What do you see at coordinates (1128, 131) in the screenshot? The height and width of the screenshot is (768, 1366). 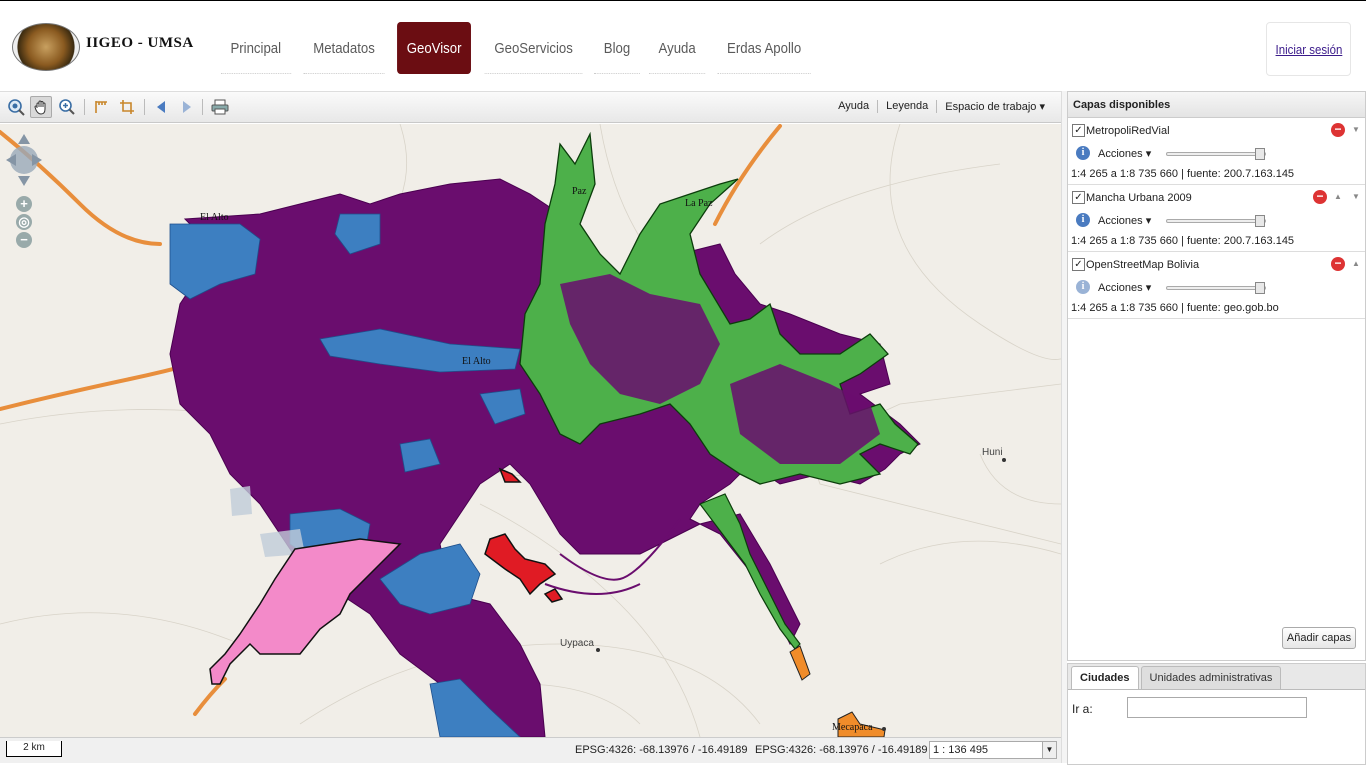 I see `layer-name: MetropoliRedVial` at bounding box center [1128, 131].